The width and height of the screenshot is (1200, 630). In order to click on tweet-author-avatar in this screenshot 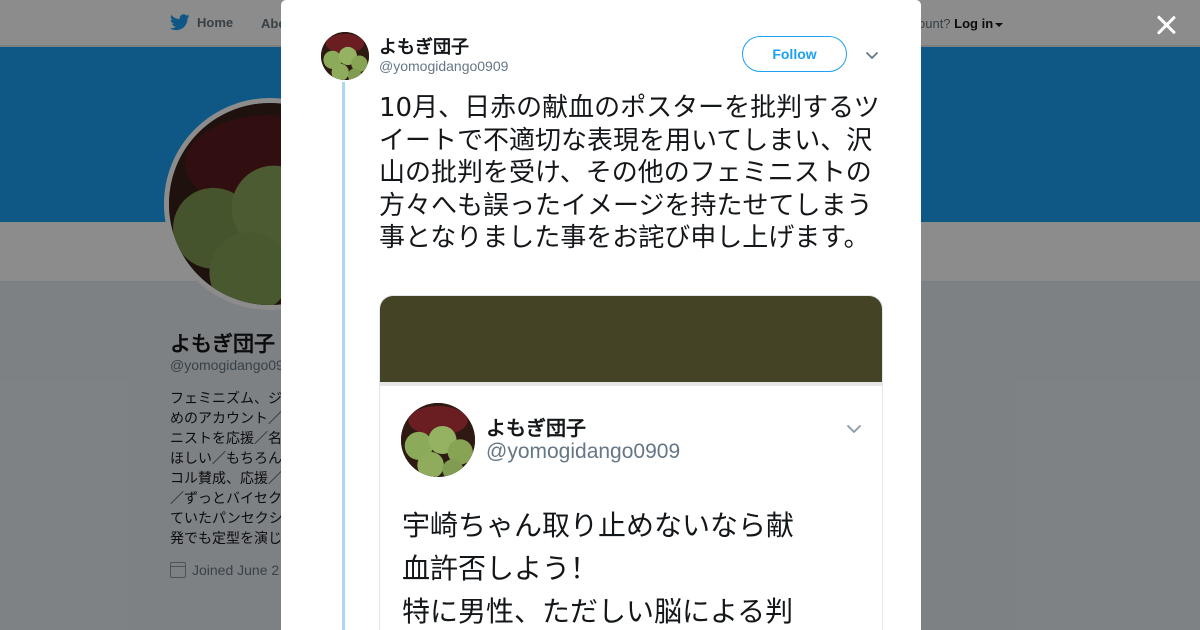, I will do `click(345, 56)`.